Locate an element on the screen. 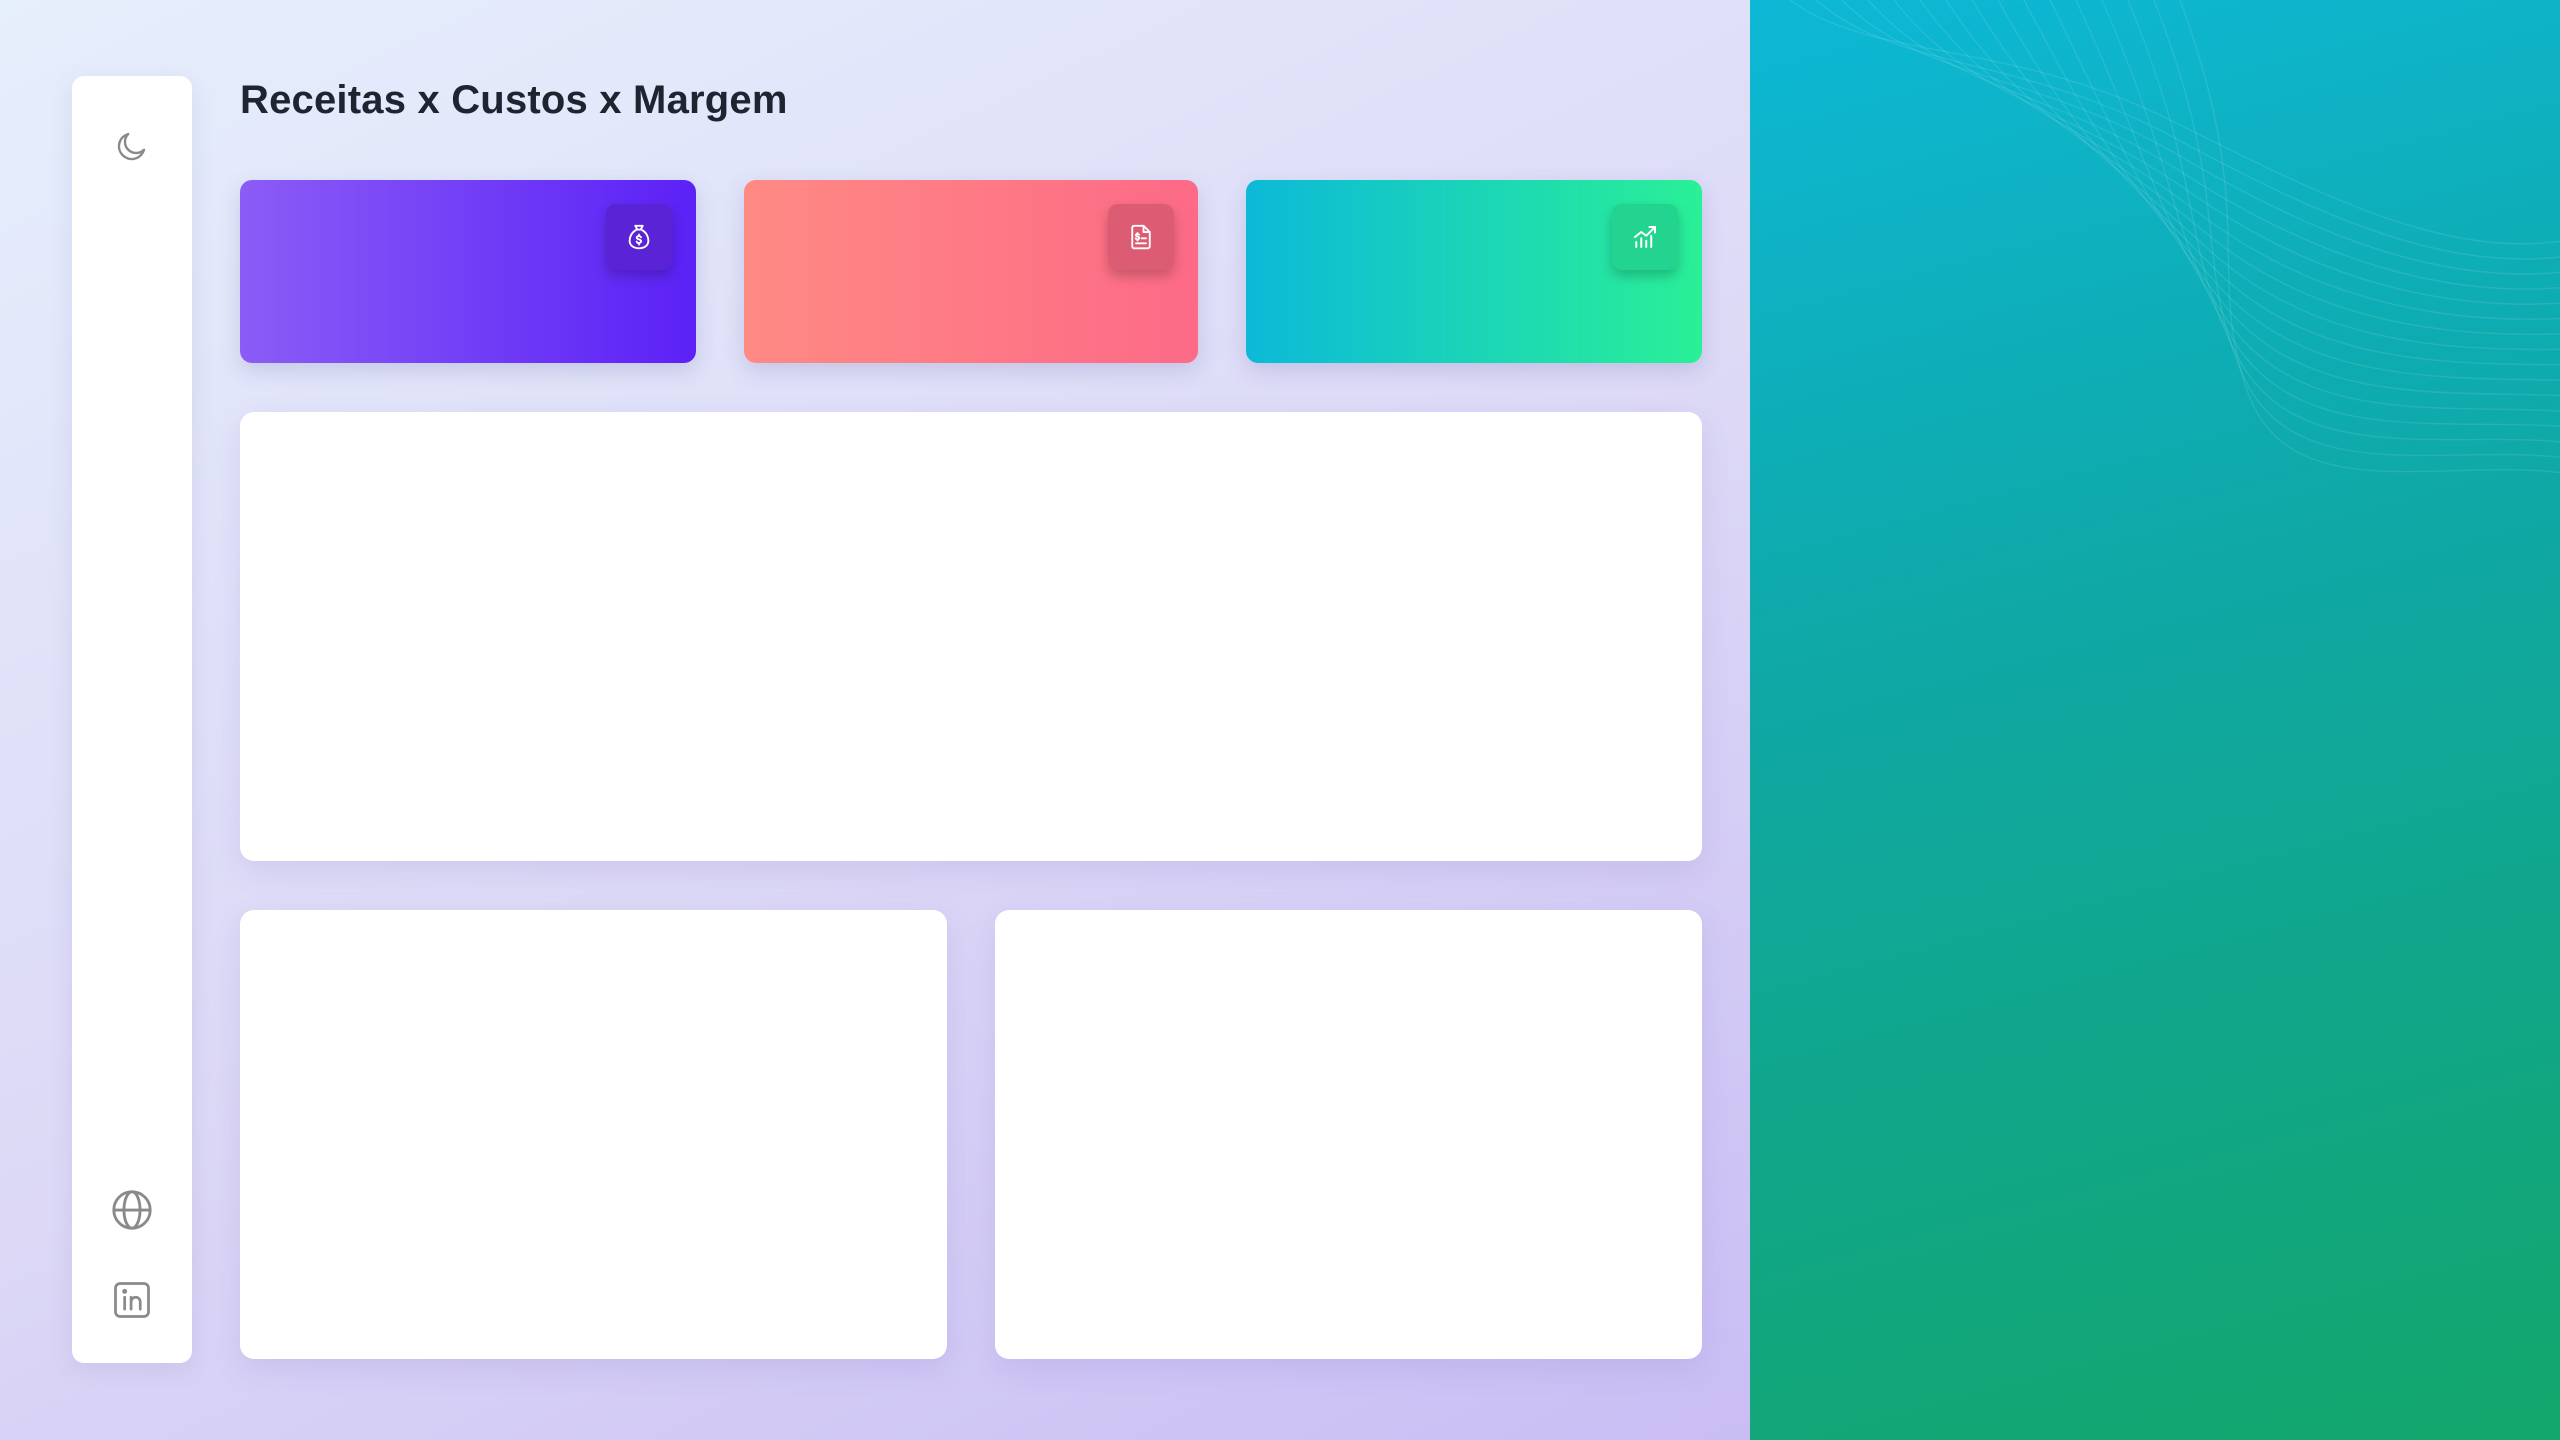 This screenshot has width=2560, height=1440. page-title: Receitas x Custos x Margem is located at coordinates (514, 100).